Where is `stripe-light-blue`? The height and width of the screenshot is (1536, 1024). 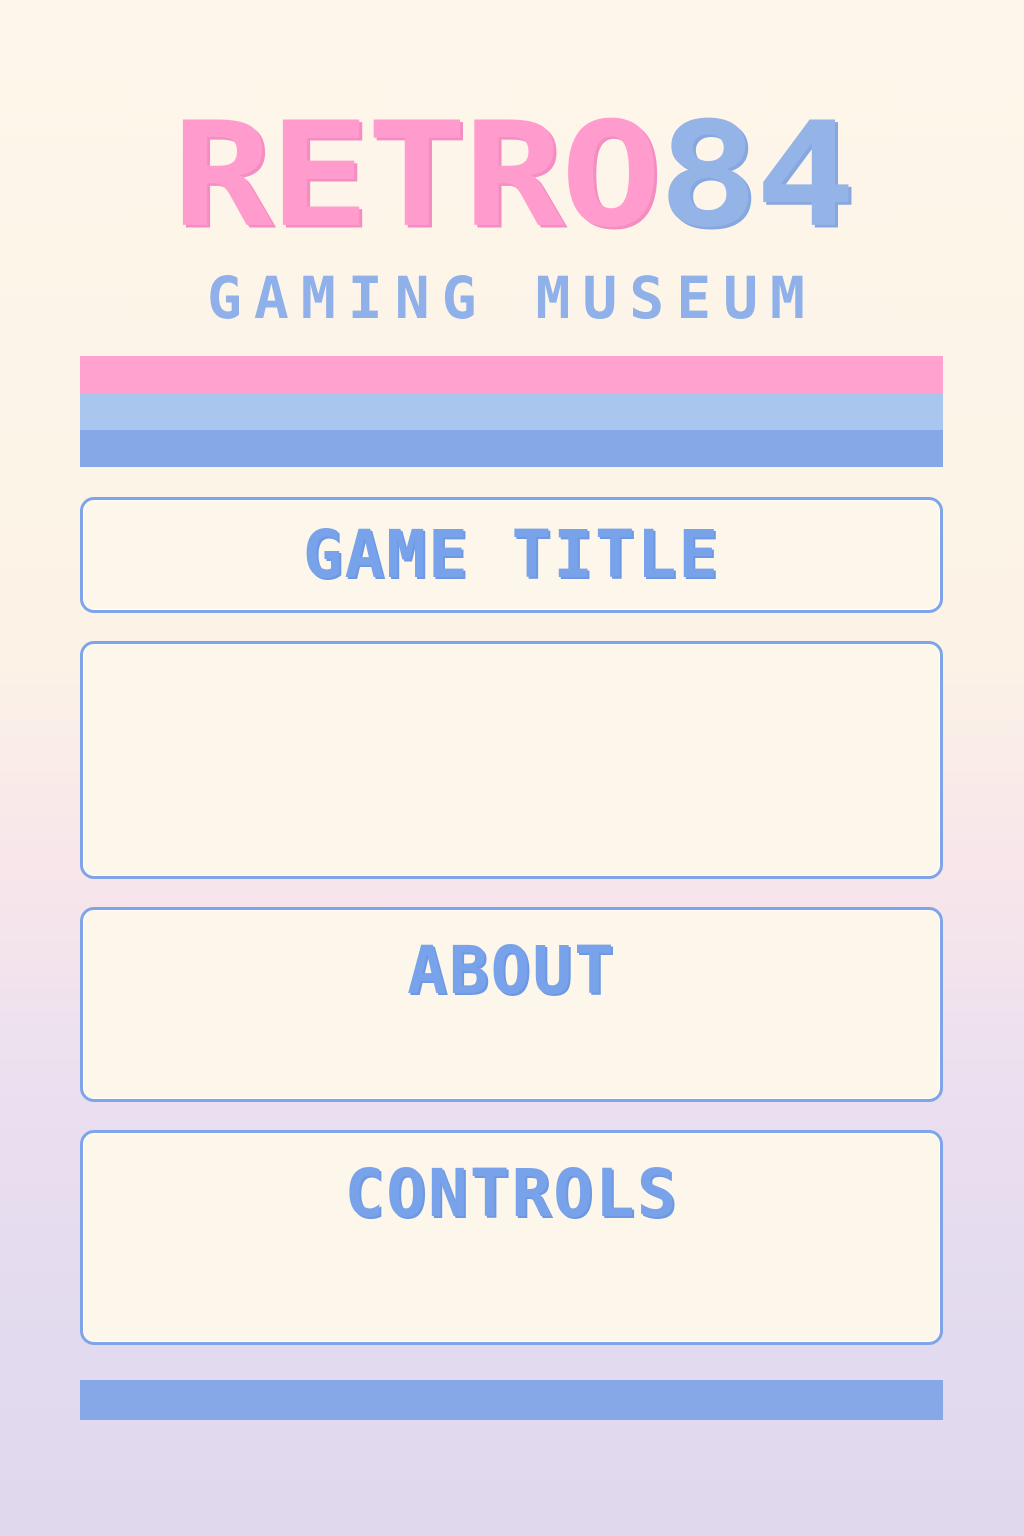 stripe-light-blue is located at coordinates (511, 411).